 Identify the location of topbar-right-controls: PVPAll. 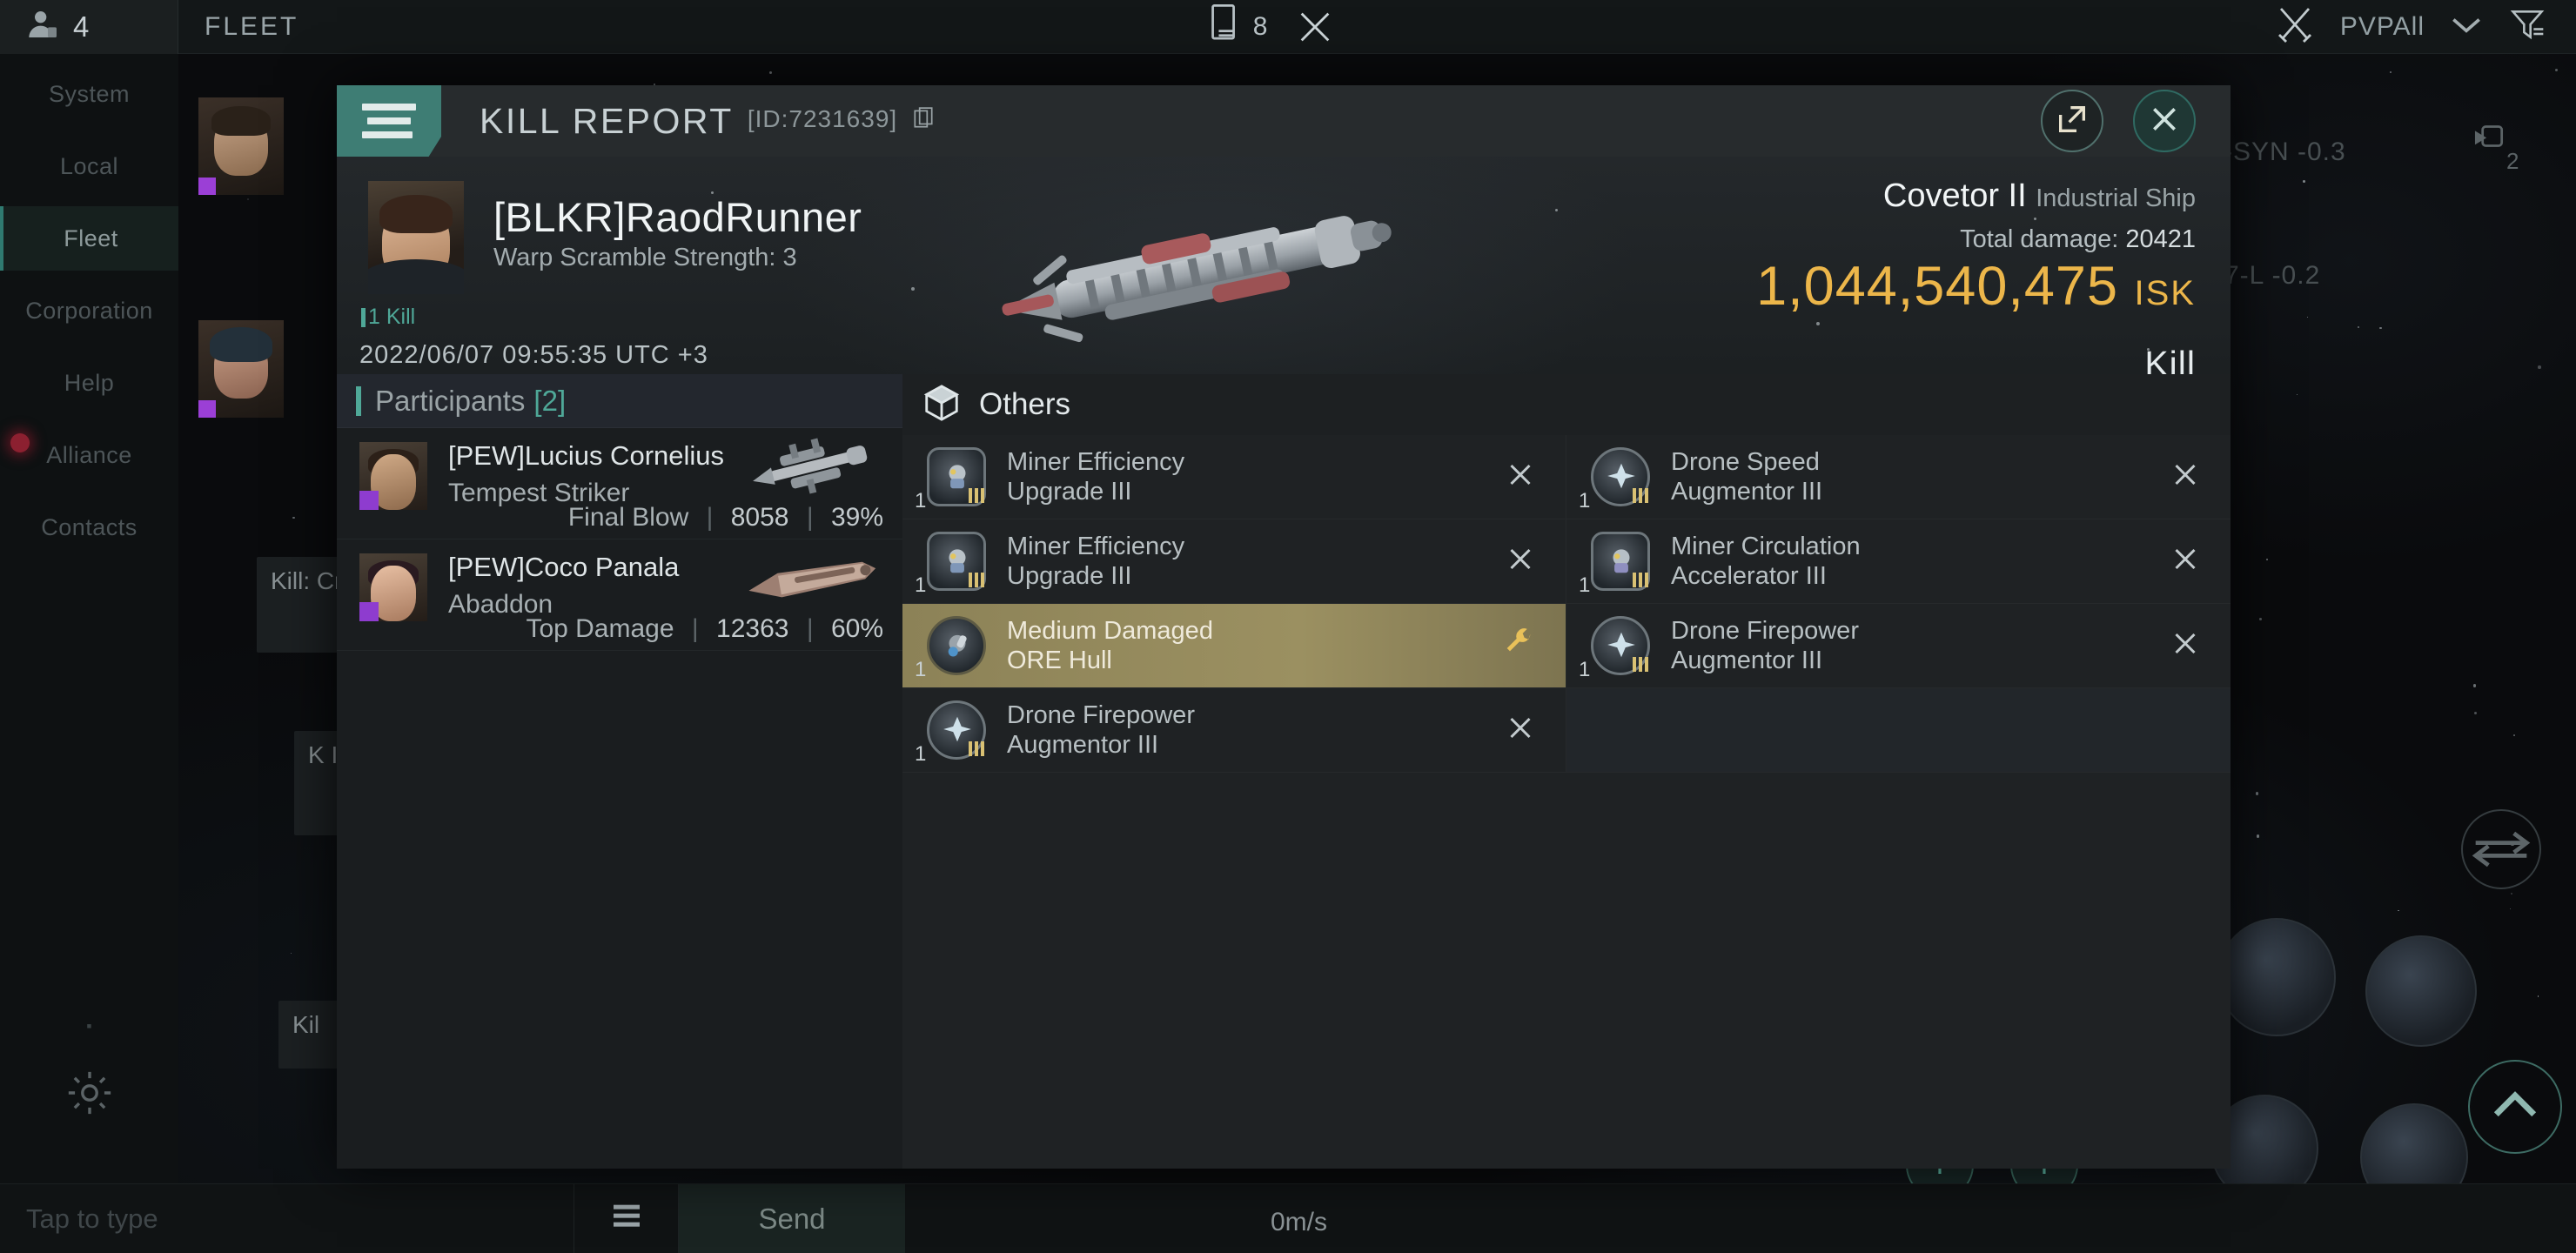
(2424, 26).